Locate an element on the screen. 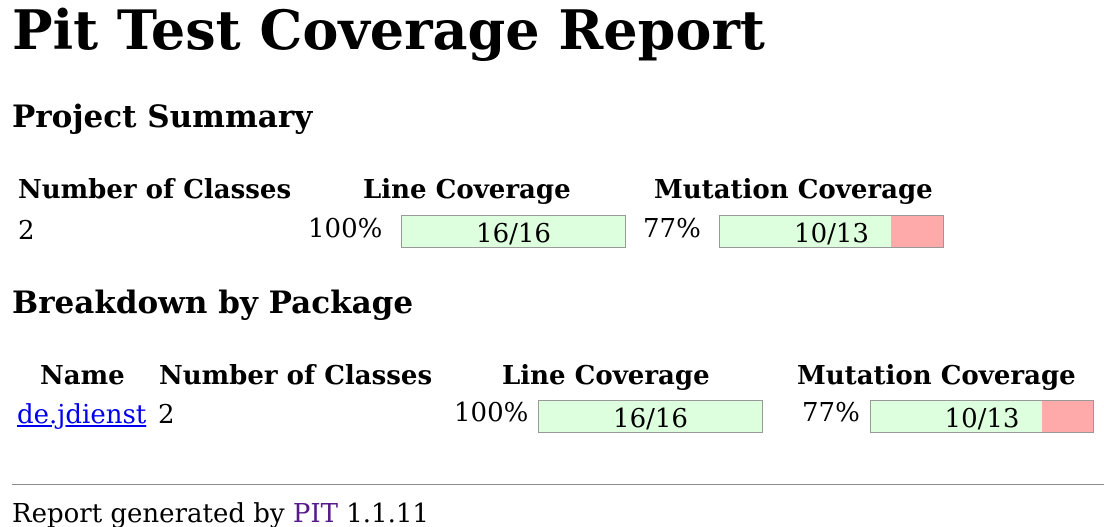  footer-version: 1.1.11 is located at coordinates (387, 513).